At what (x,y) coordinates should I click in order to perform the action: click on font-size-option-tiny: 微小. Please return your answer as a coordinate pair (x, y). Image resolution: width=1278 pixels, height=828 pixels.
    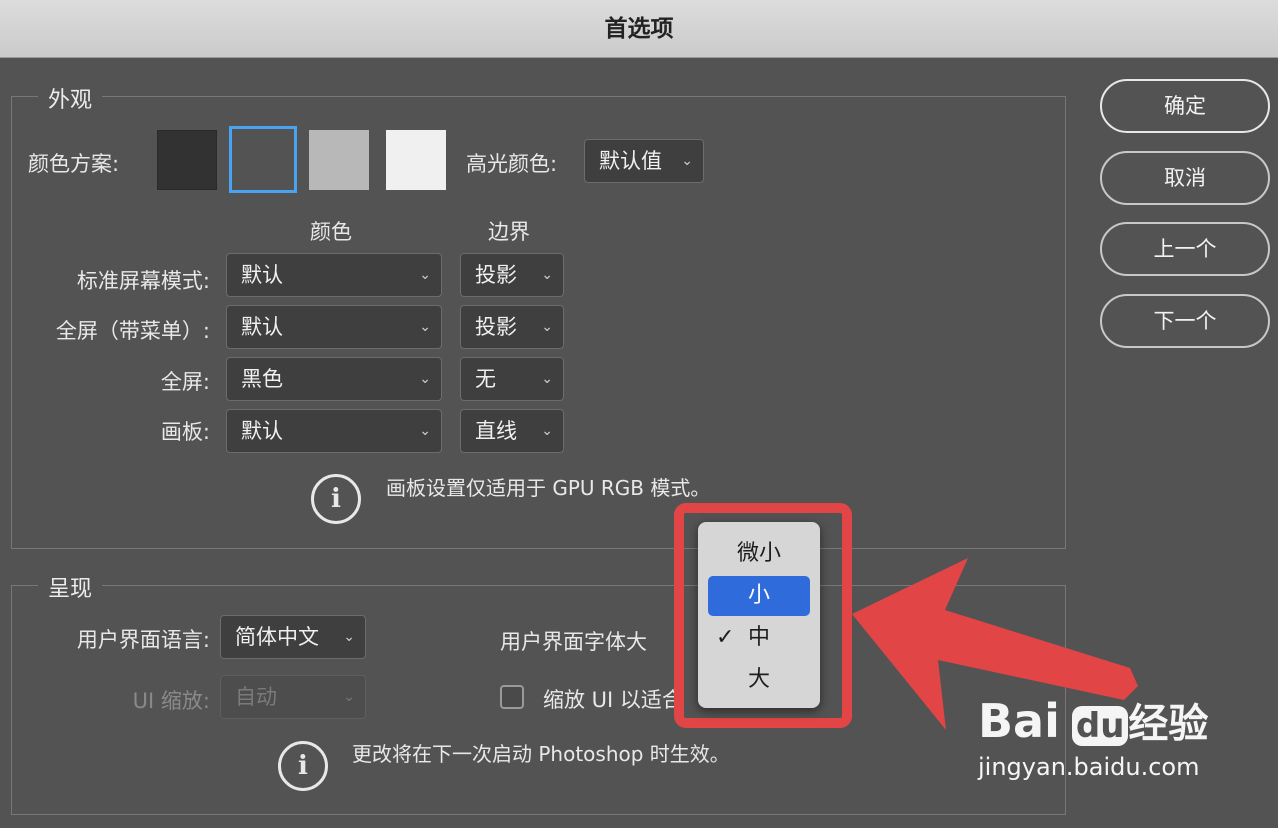
    Looking at the image, I should click on (759, 554).